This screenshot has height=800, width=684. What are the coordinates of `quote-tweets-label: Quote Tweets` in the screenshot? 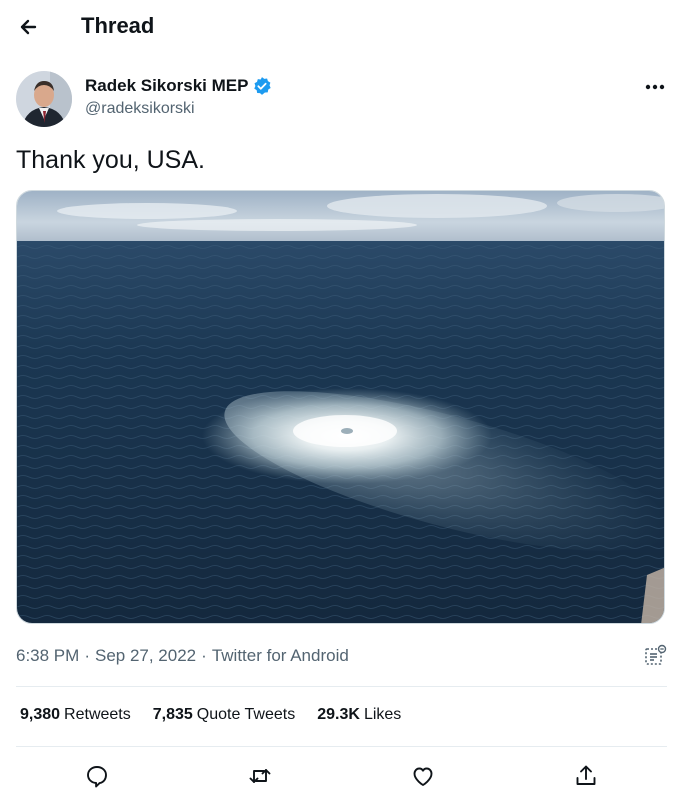 It's located at (246, 714).